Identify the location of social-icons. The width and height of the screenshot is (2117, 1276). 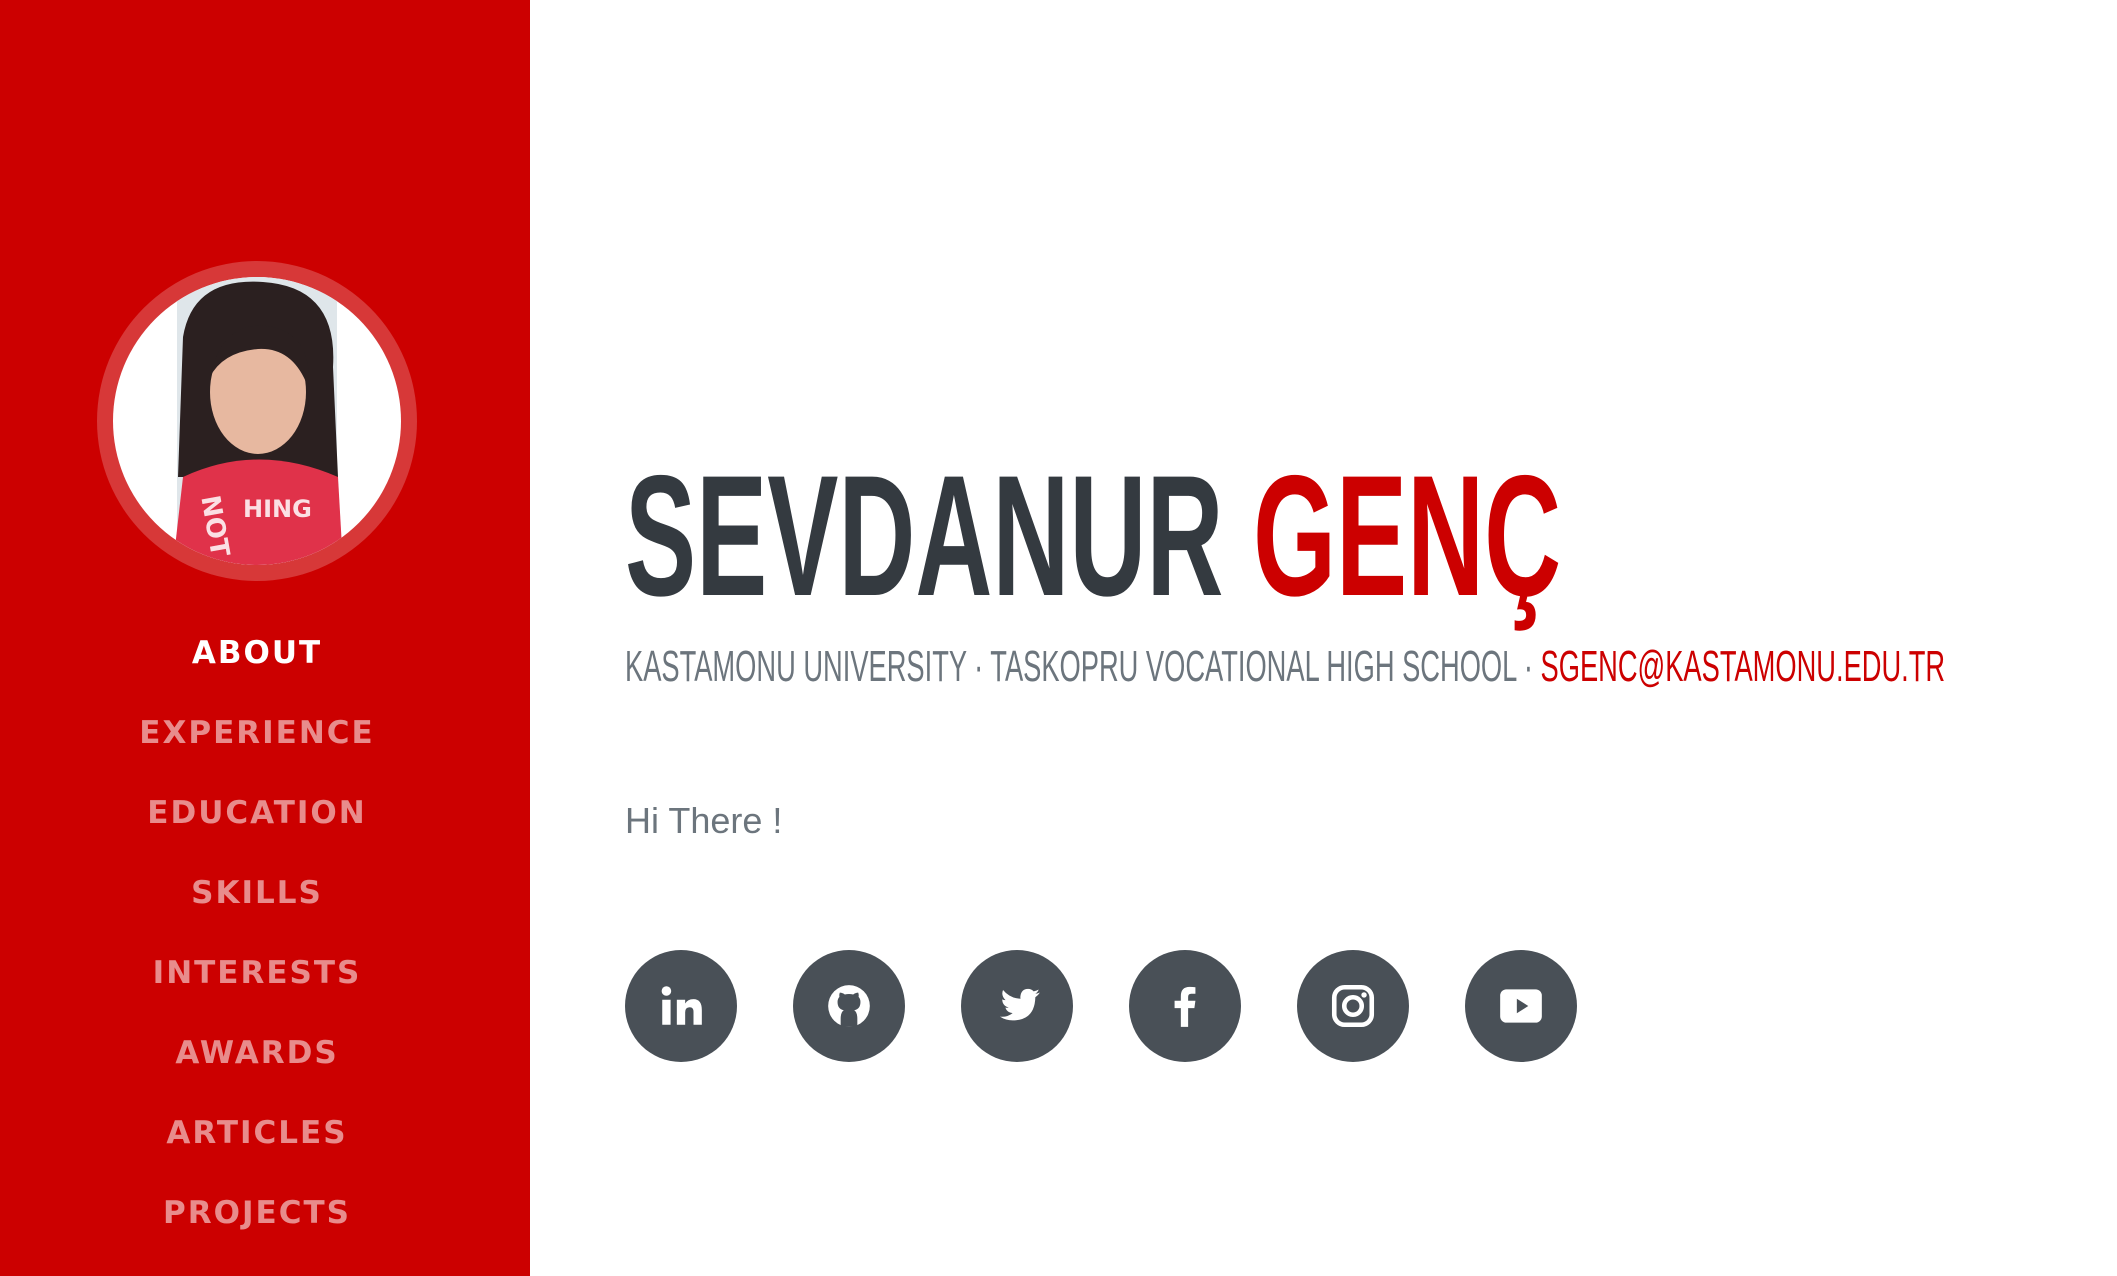
(1101, 1006).